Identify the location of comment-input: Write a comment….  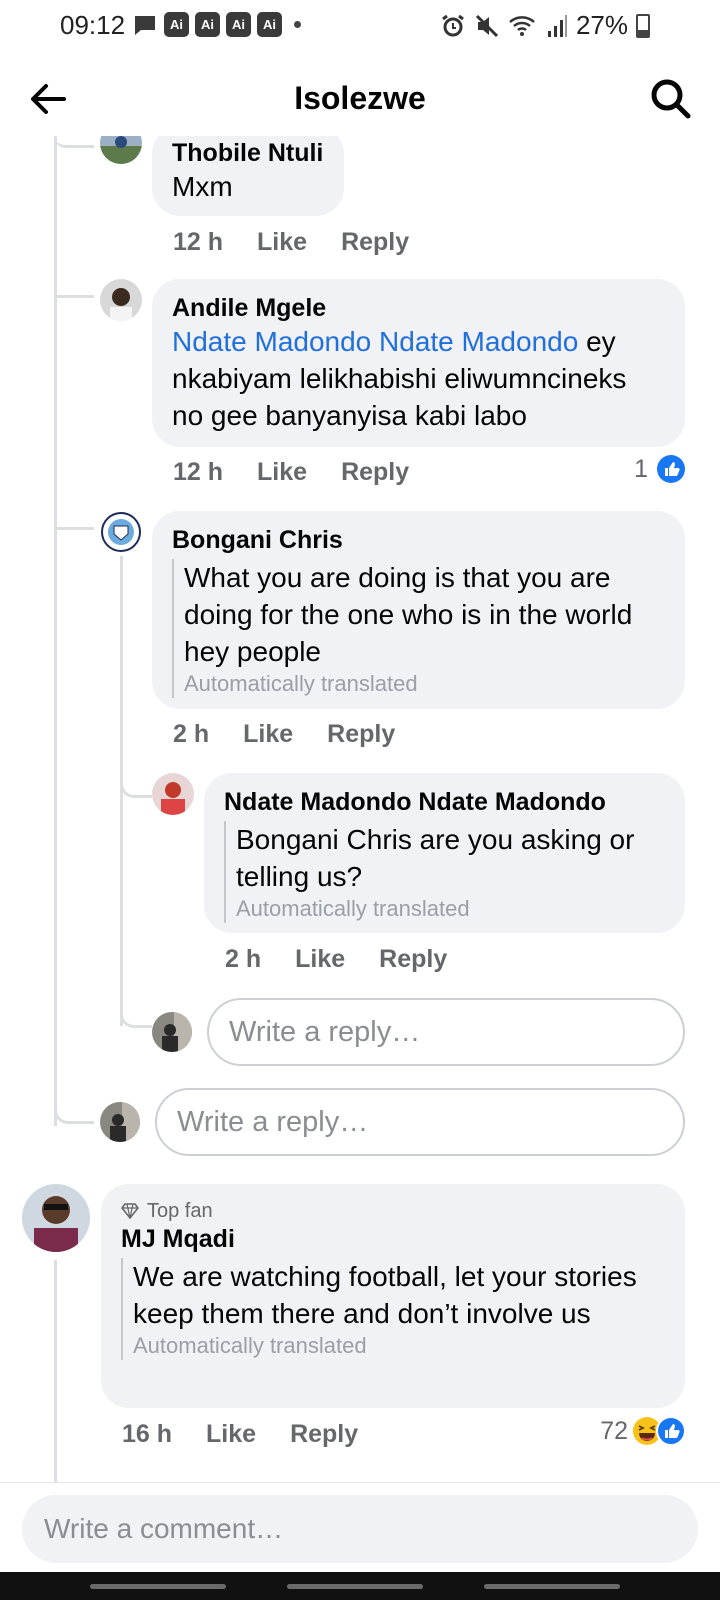
(360, 1529).